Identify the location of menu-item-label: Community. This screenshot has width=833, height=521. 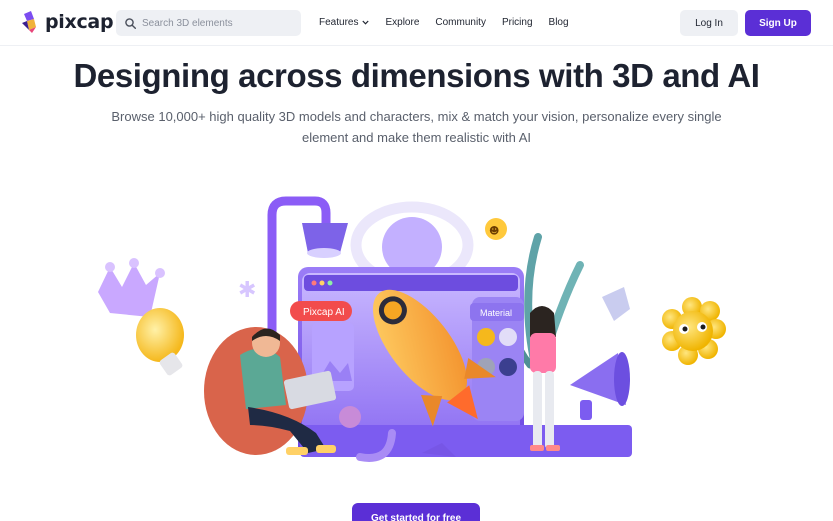
(460, 22).